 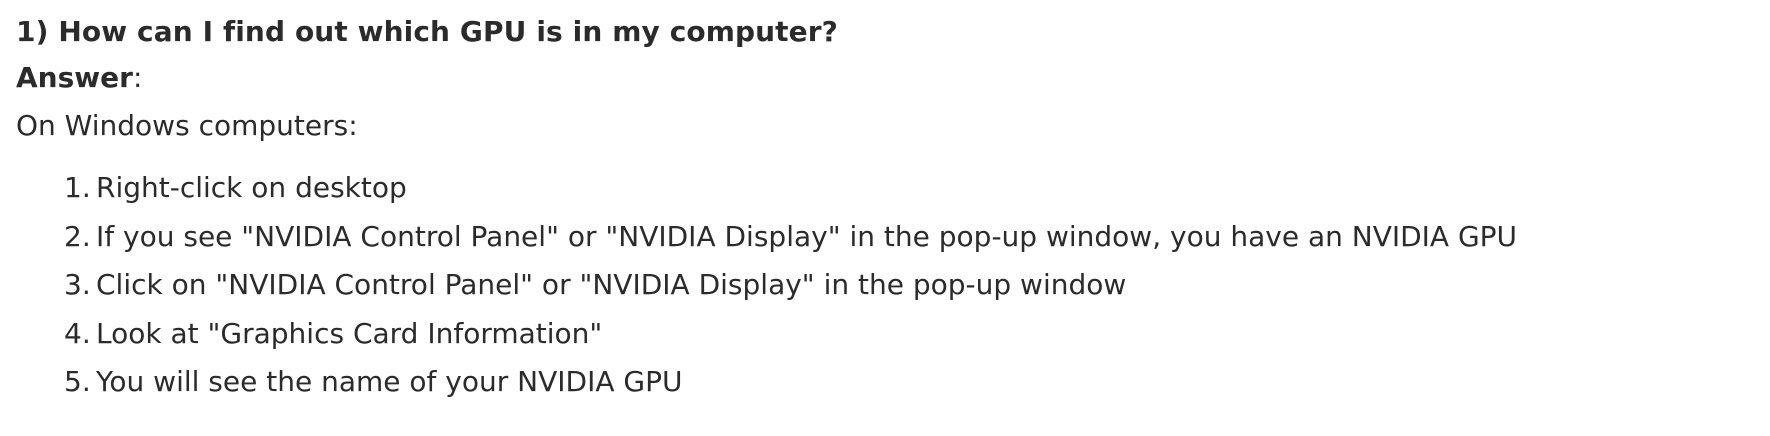 What do you see at coordinates (187, 125) in the screenshot?
I see `intro-text: On Windows computers:` at bounding box center [187, 125].